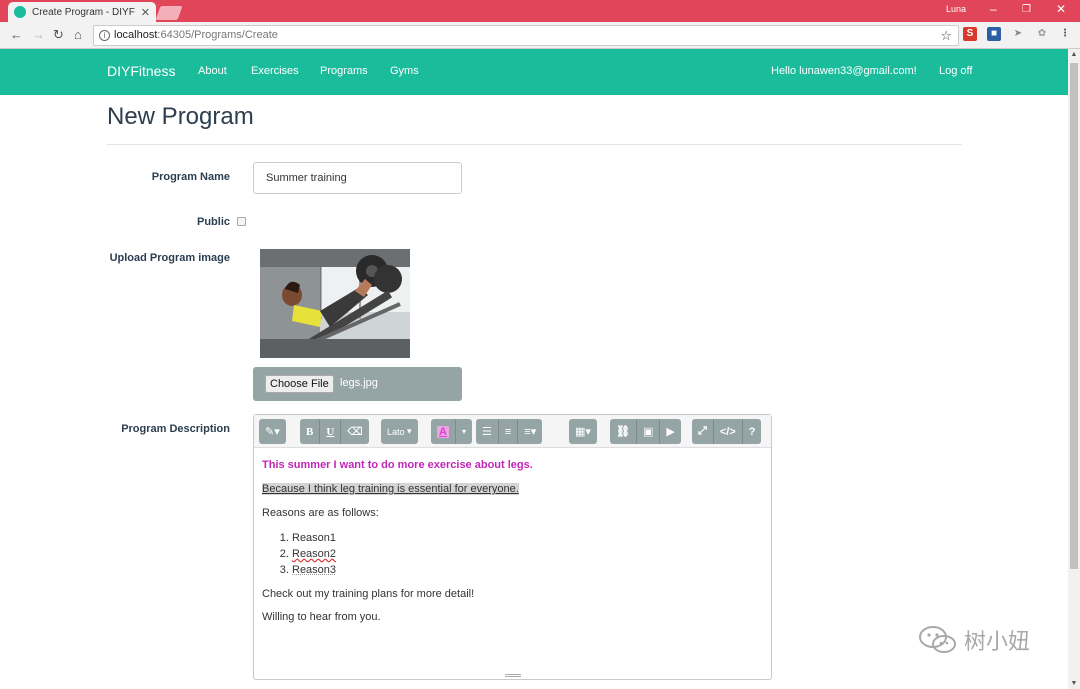  Describe the element at coordinates (212, 71) in the screenshot. I see `nav-about: About` at that location.